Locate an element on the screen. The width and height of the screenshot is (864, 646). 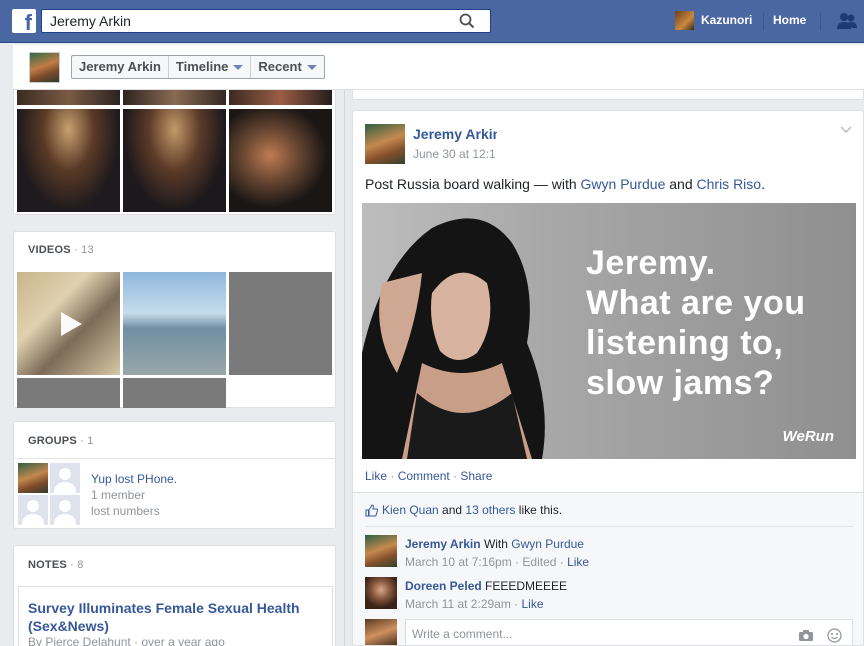
videos-title: VIDEOS is located at coordinates (49, 250).